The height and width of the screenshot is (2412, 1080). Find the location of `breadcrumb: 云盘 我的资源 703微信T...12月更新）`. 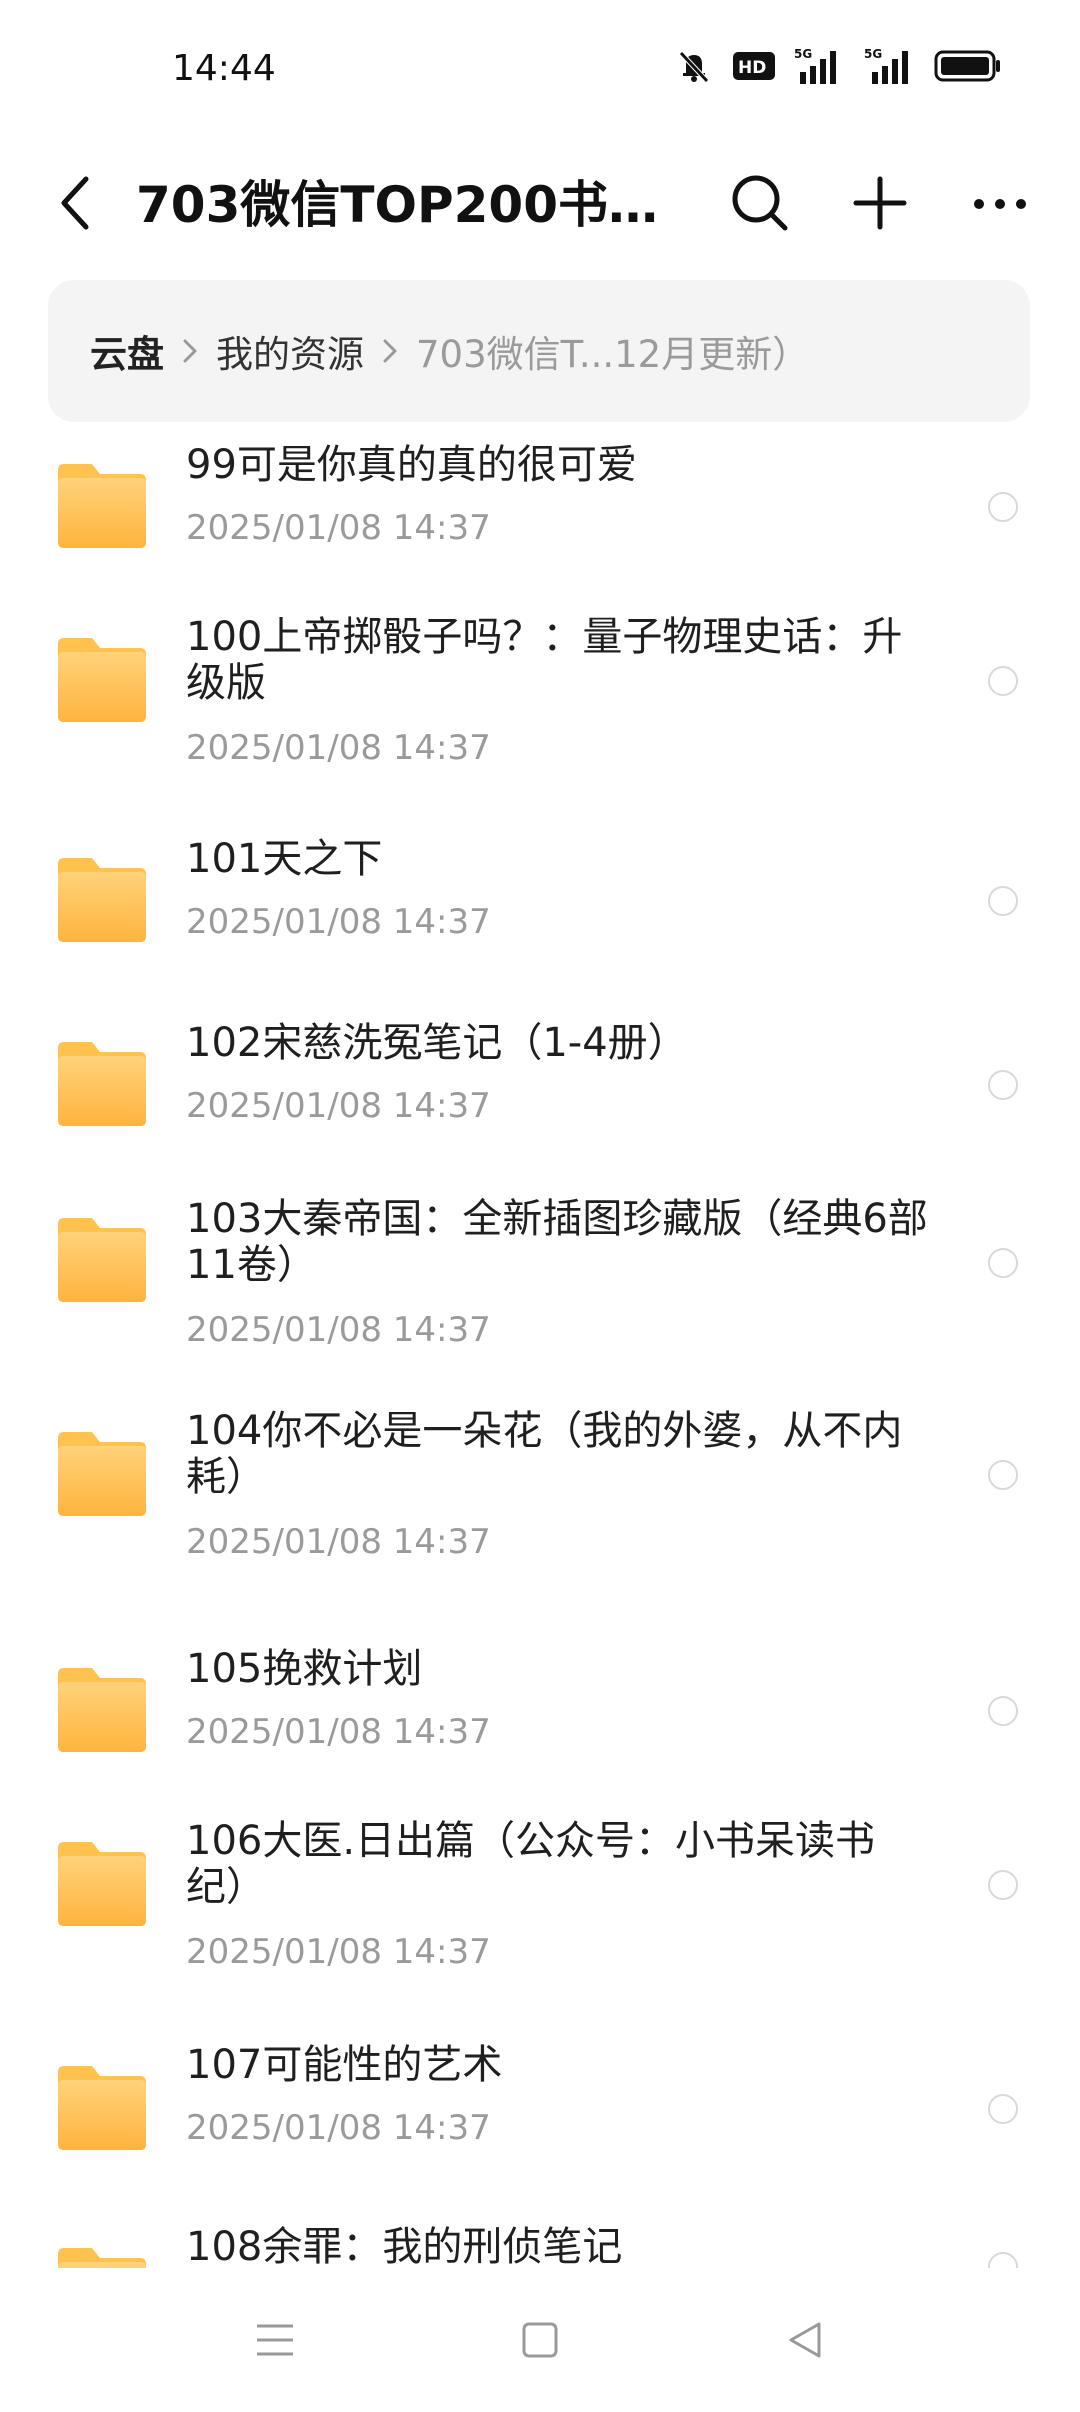

breadcrumb: 云盘 我的资源 703微信T...12月更新） is located at coordinates (539, 351).